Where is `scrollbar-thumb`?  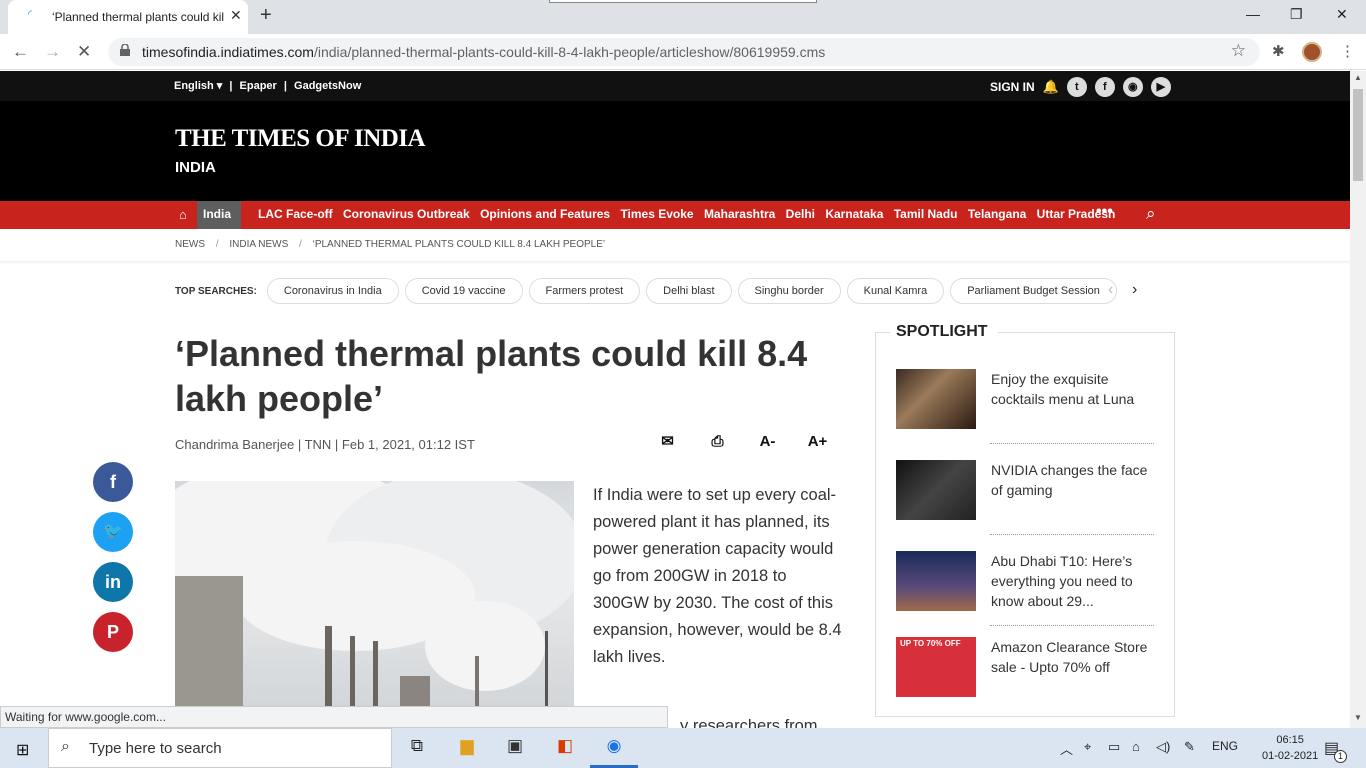 scrollbar-thumb is located at coordinates (1358, 135).